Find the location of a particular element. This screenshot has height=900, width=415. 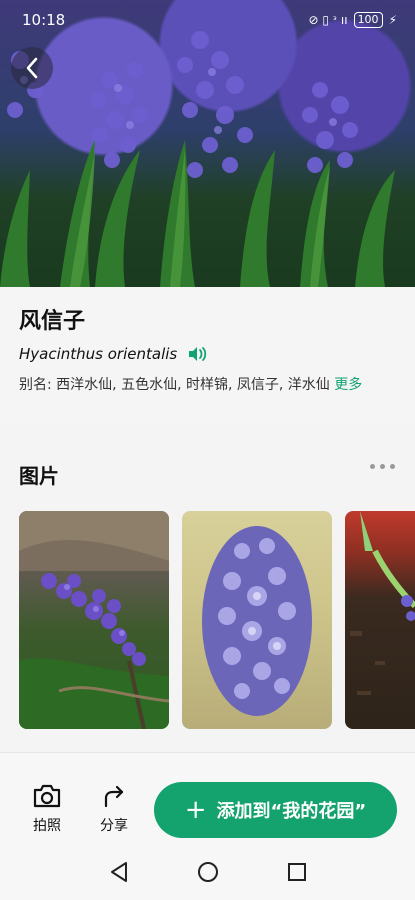

circle-home-icon is located at coordinates (207, 872).